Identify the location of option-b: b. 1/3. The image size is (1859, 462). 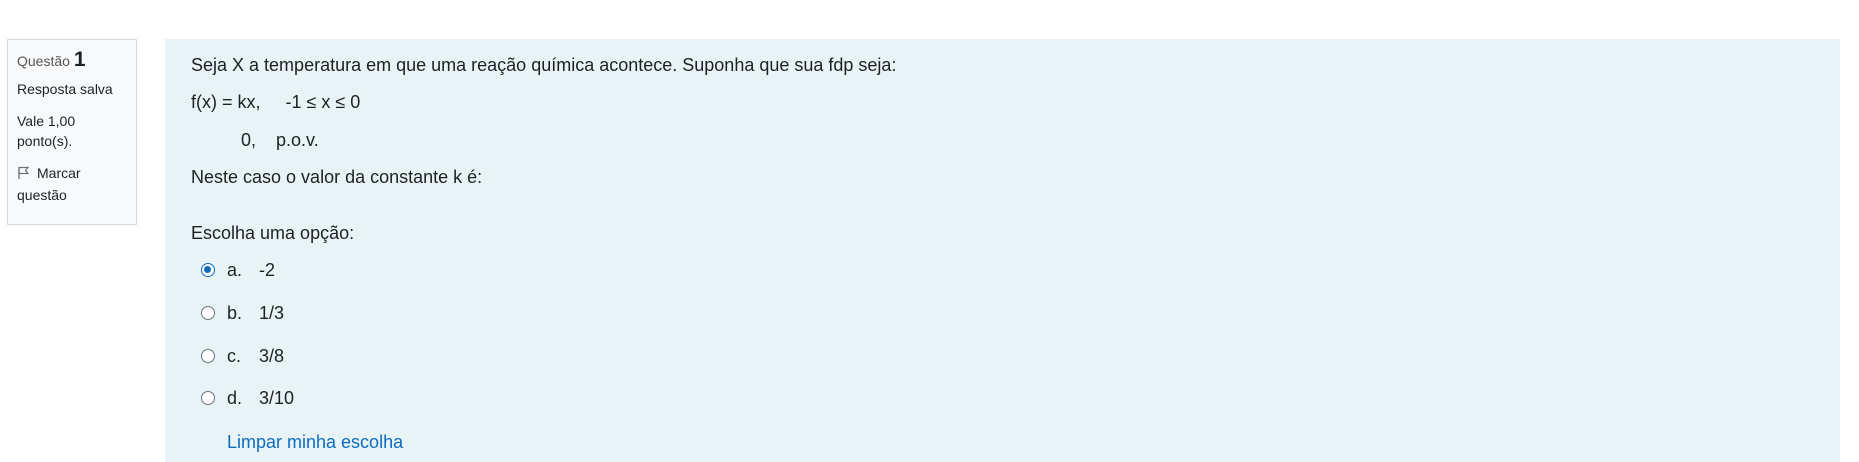
(242, 313).